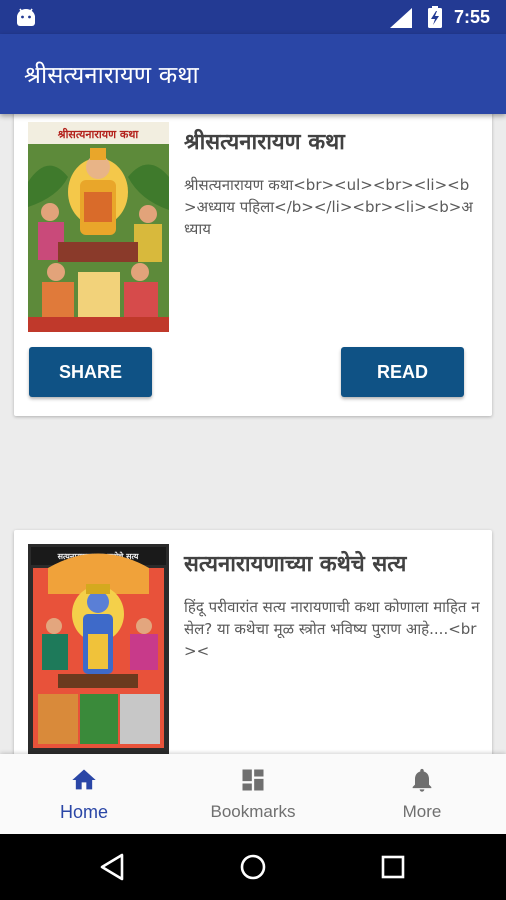 The image size is (506, 900). Describe the element at coordinates (295, 563) in the screenshot. I see `story-title: सत्यनारायणाच्या कथेचे सत्य` at that location.